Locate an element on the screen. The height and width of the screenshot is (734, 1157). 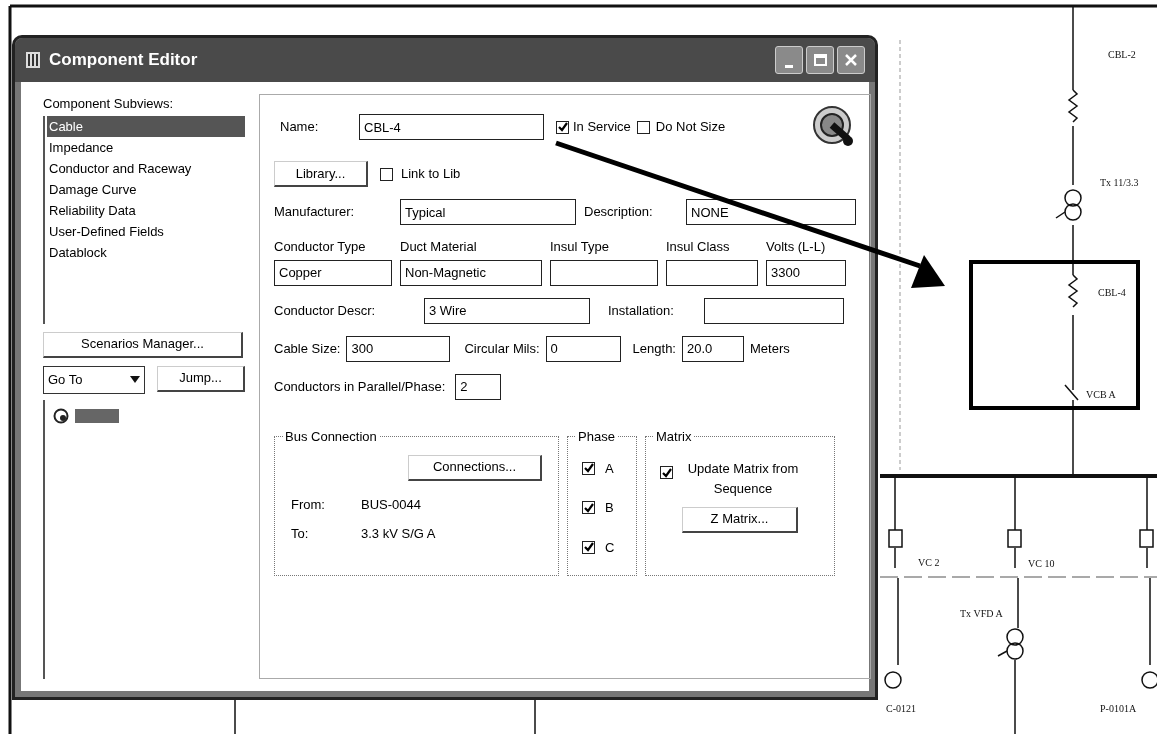
diagram-label: VC 10 is located at coordinates (1041, 563).